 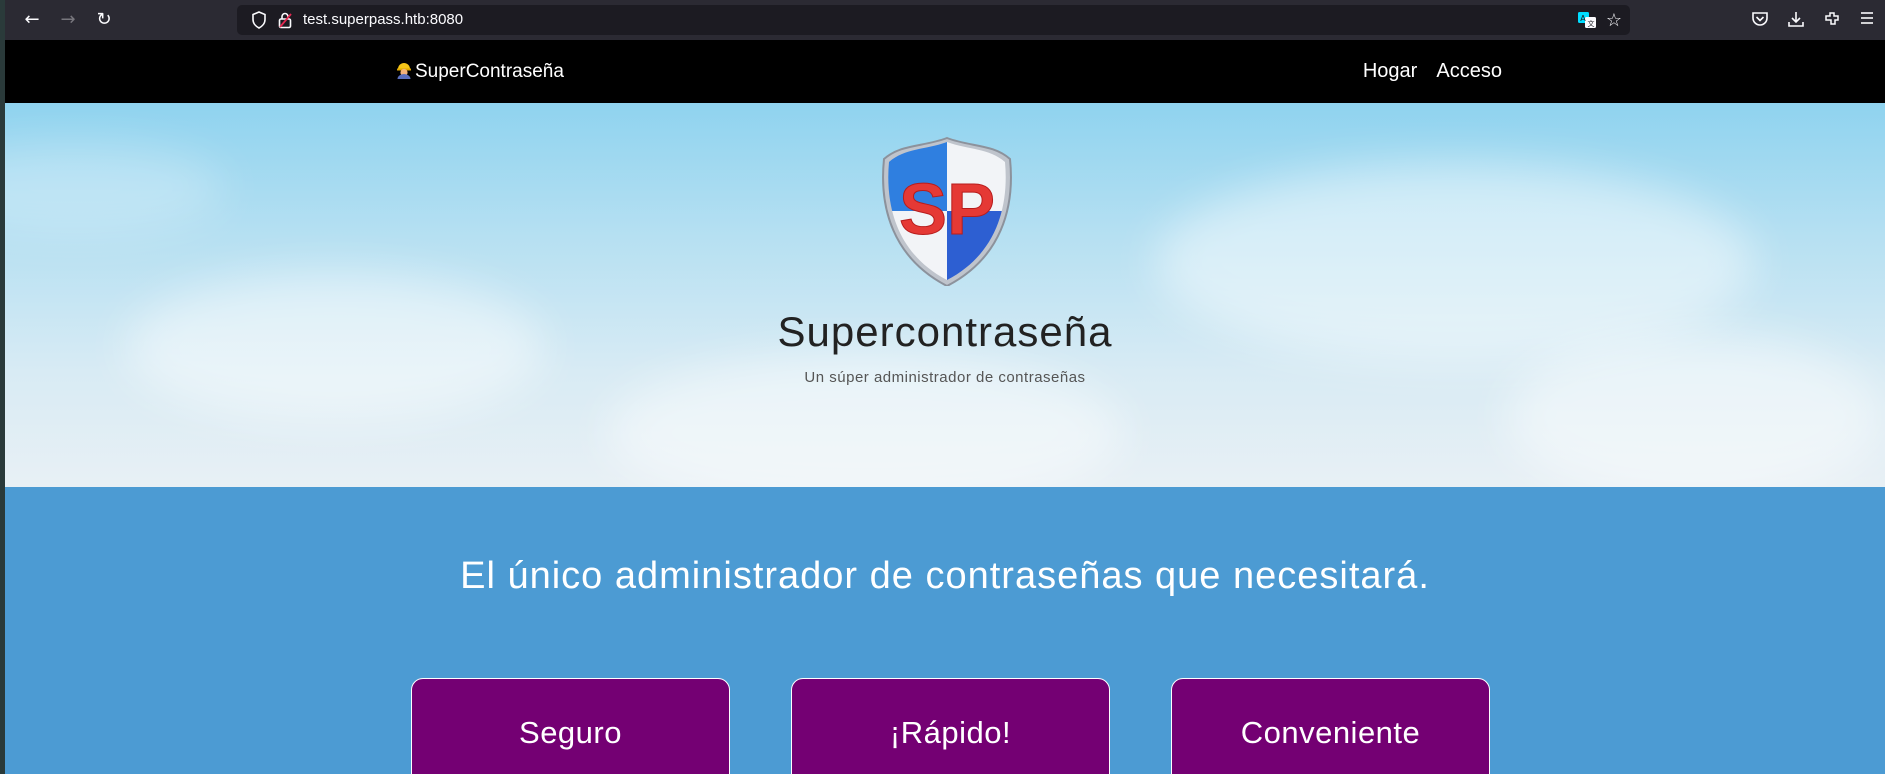 What do you see at coordinates (1796, 21) in the screenshot?
I see `download-icon` at bounding box center [1796, 21].